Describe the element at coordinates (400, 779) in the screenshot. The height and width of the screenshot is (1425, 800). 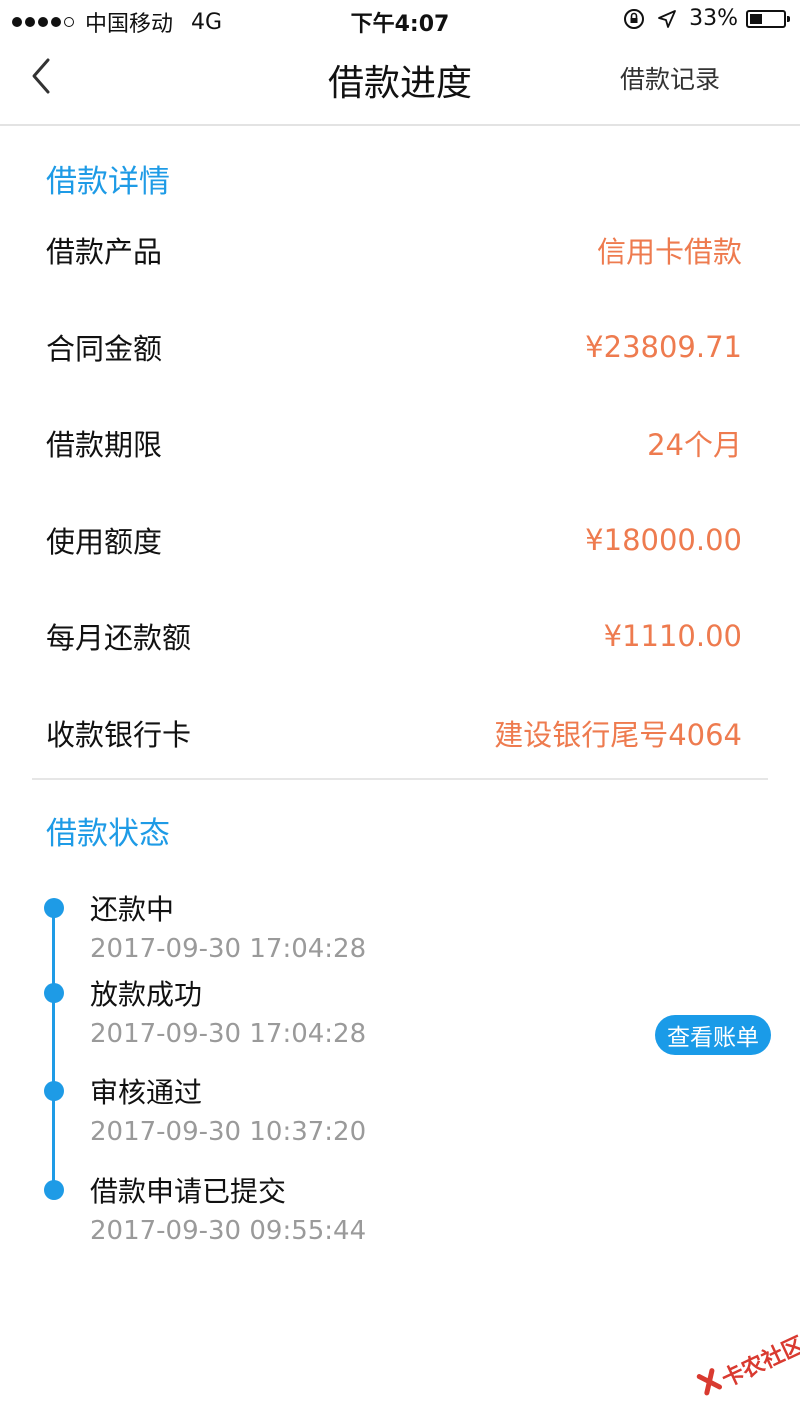
I see `section-divider` at that location.